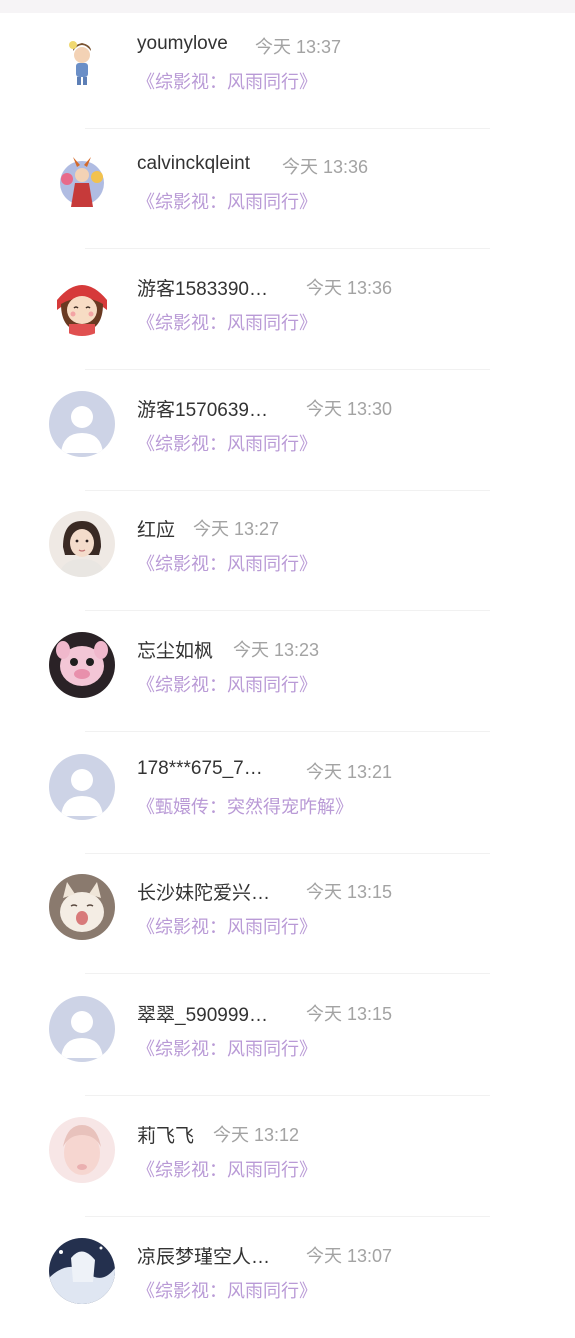  I want to click on list-item: 红应 今天 13:27 《综影视：风雨同行》, so click(287, 551).